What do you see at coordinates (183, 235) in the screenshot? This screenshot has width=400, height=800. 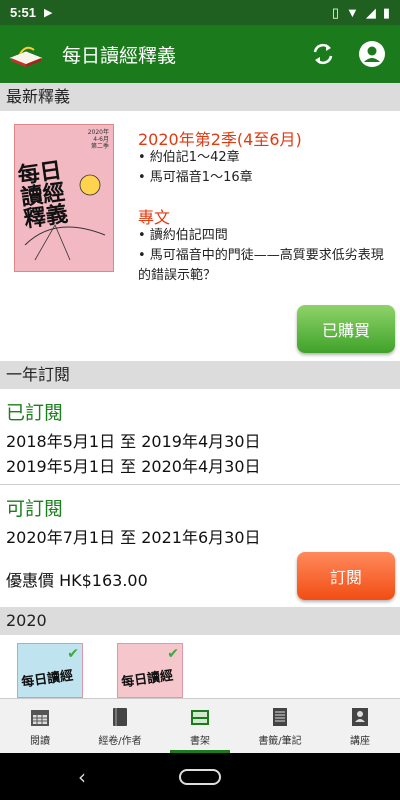 I see `special-bullet: • 讀約伯記四問` at bounding box center [183, 235].